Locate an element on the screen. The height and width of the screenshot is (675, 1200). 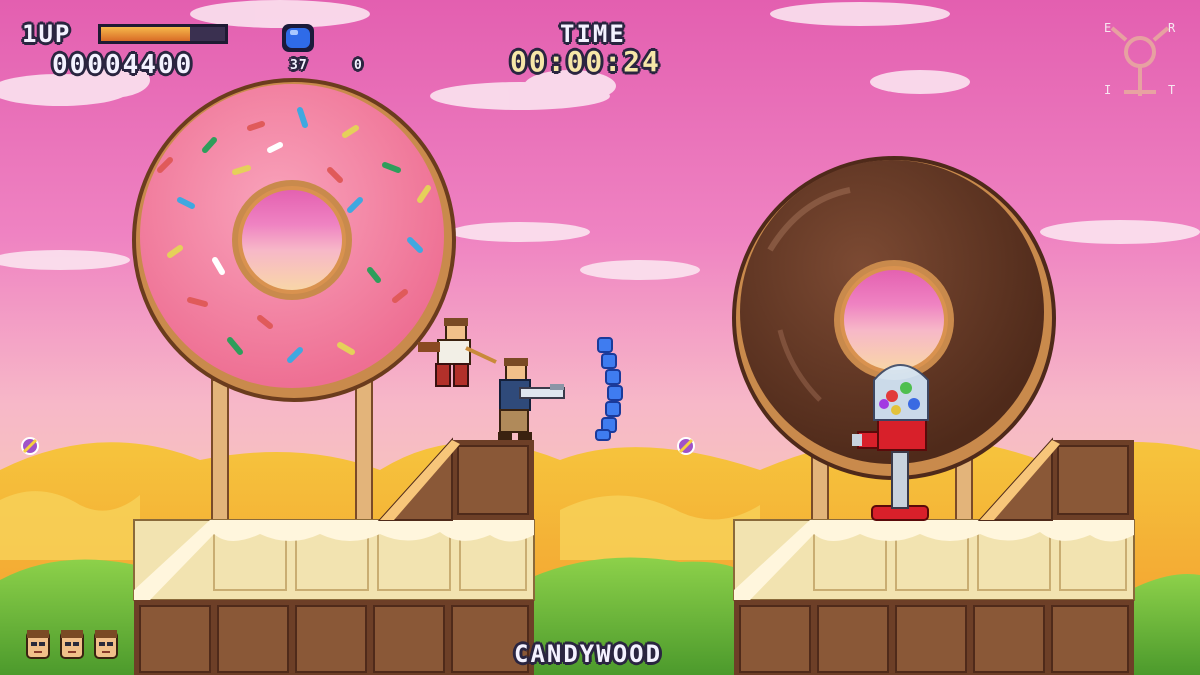
lives-indicator is located at coordinates (72, 645).